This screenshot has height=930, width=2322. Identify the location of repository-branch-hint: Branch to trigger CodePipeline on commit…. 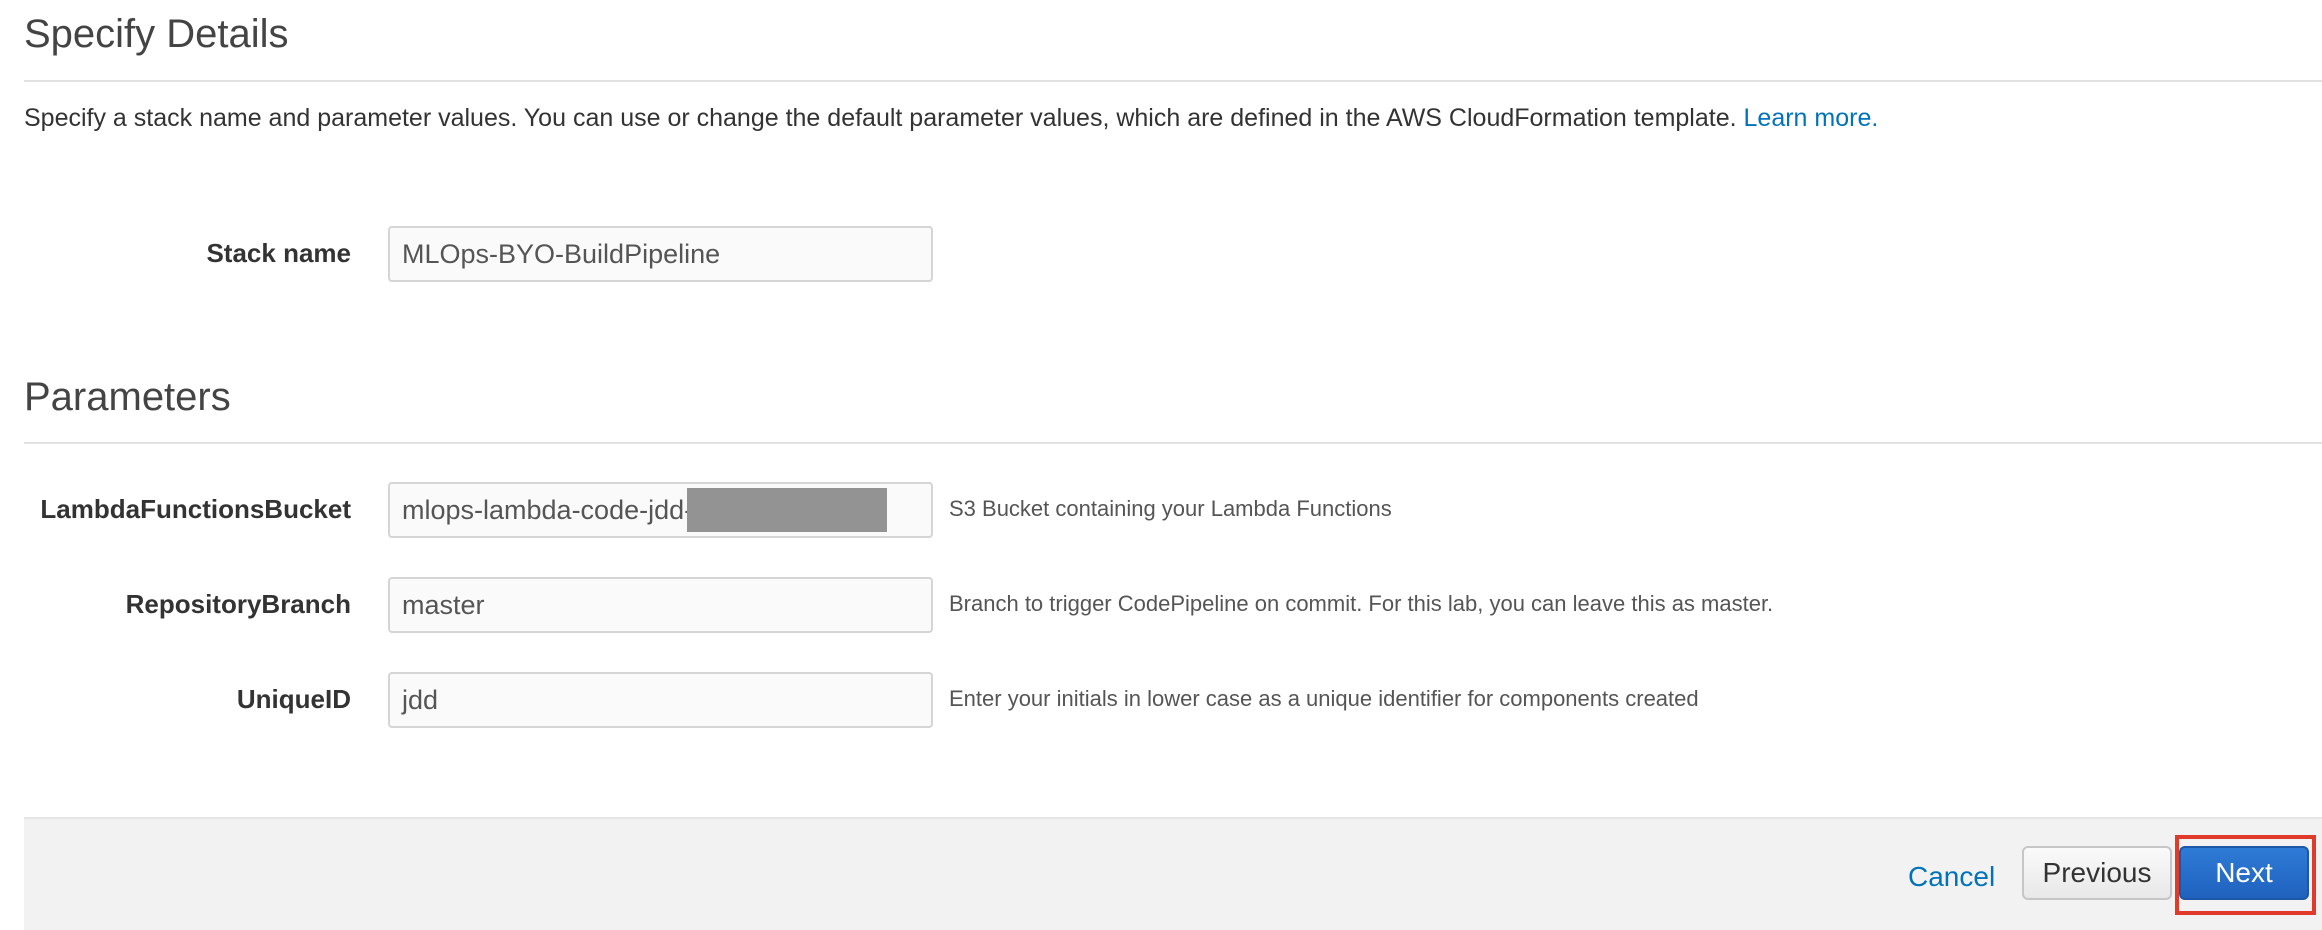
(1361, 603).